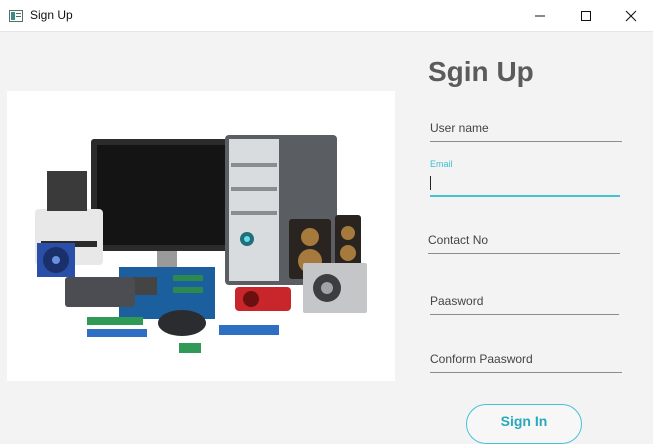 The height and width of the screenshot is (444, 653). I want to click on app-icon, so click(16, 15).